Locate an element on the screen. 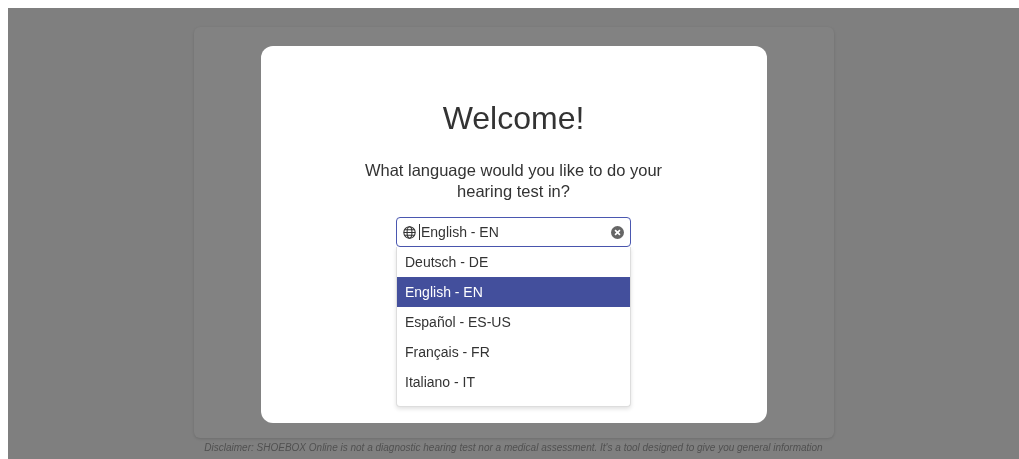 The width and height of the screenshot is (1019, 459). language-option: Español - ES-US is located at coordinates (513, 322).